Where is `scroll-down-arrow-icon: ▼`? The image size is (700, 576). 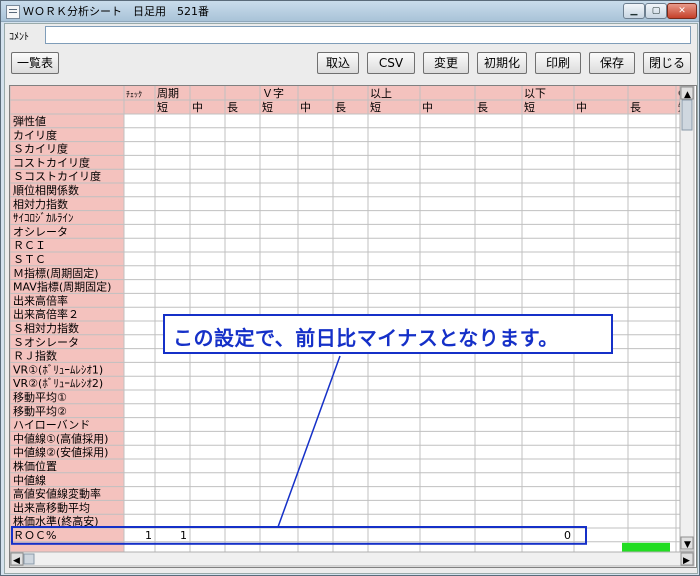
scroll-down-arrow-icon: ▼ is located at coordinates (687, 545).